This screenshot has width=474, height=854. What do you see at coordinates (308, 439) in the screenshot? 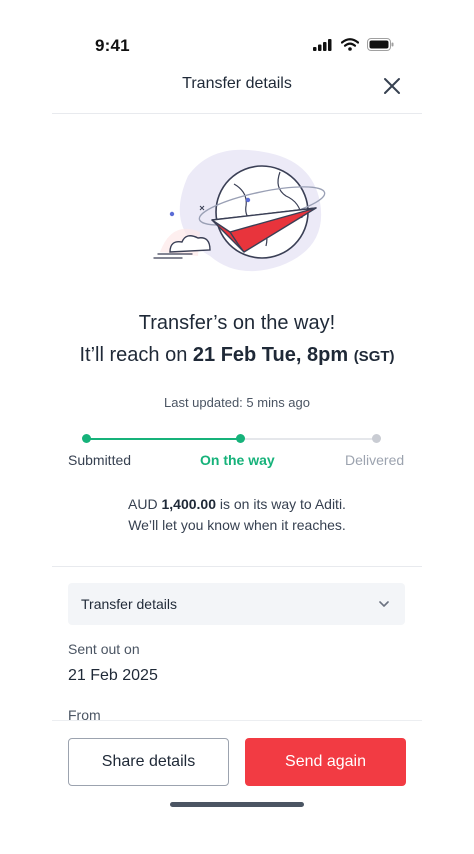
I see `progress-track-remaining` at bounding box center [308, 439].